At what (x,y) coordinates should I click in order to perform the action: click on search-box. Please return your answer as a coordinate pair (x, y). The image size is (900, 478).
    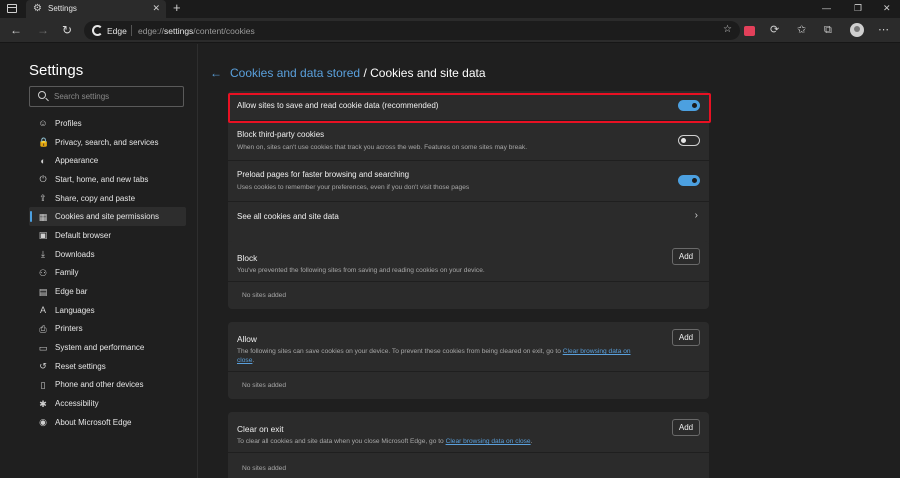
    Looking at the image, I should click on (106, 96).